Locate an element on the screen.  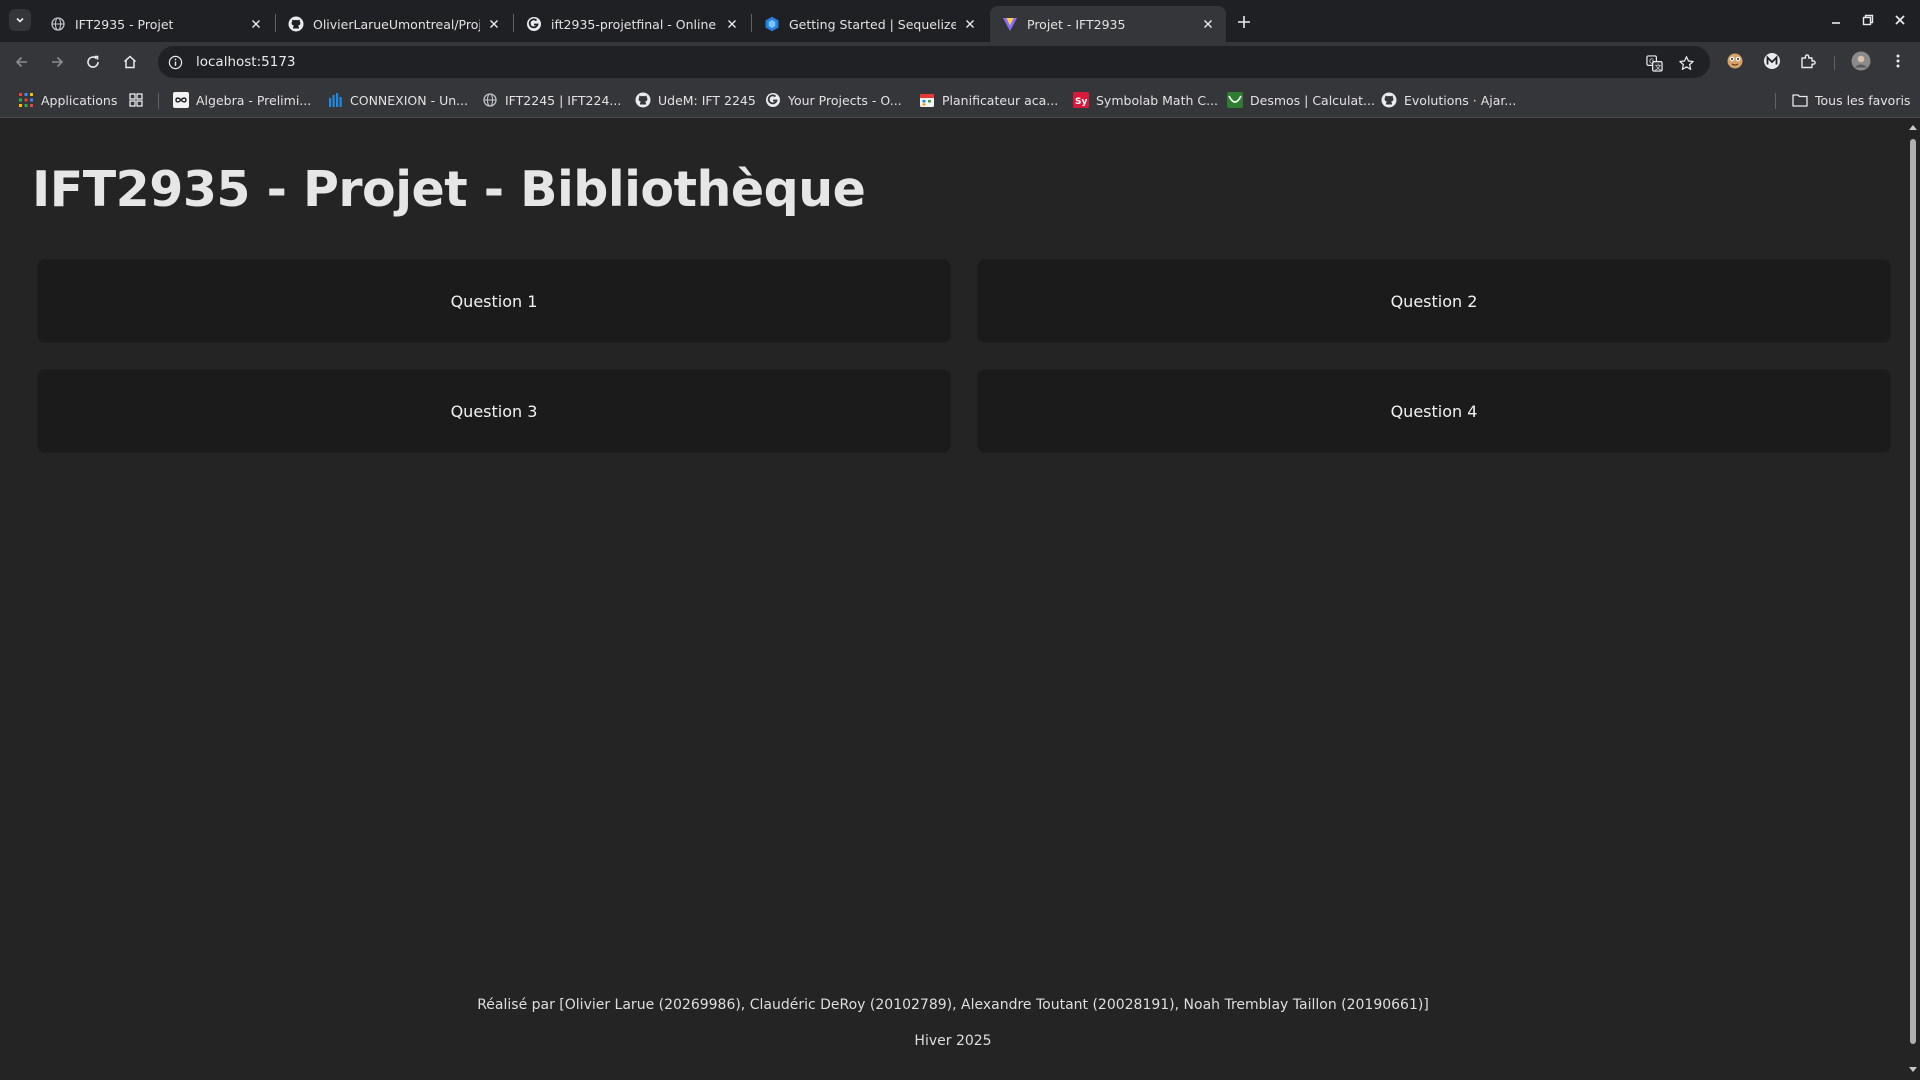
minimize-icon is located at coordinates (1836, 23).